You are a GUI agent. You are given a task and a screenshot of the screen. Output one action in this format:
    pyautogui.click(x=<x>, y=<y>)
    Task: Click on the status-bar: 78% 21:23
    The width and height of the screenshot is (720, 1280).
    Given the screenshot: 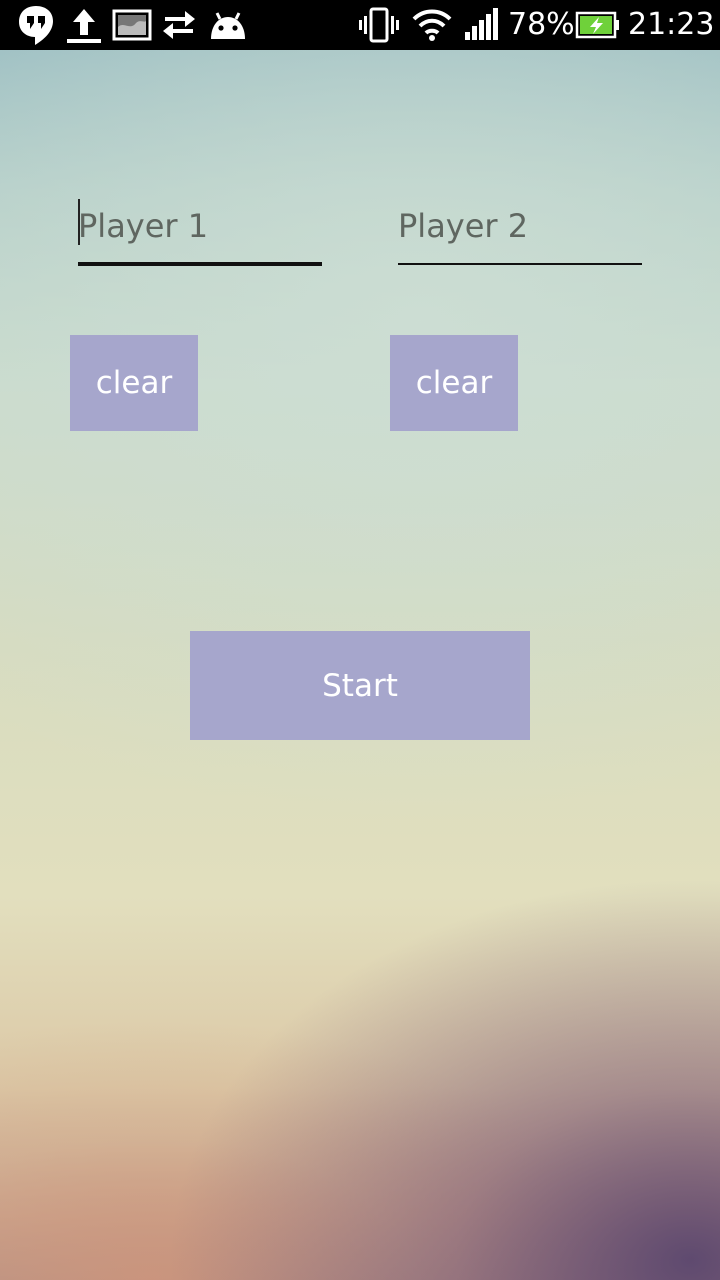 What is the action you would take?
    pyautogui.click(x=360, y=25)
    